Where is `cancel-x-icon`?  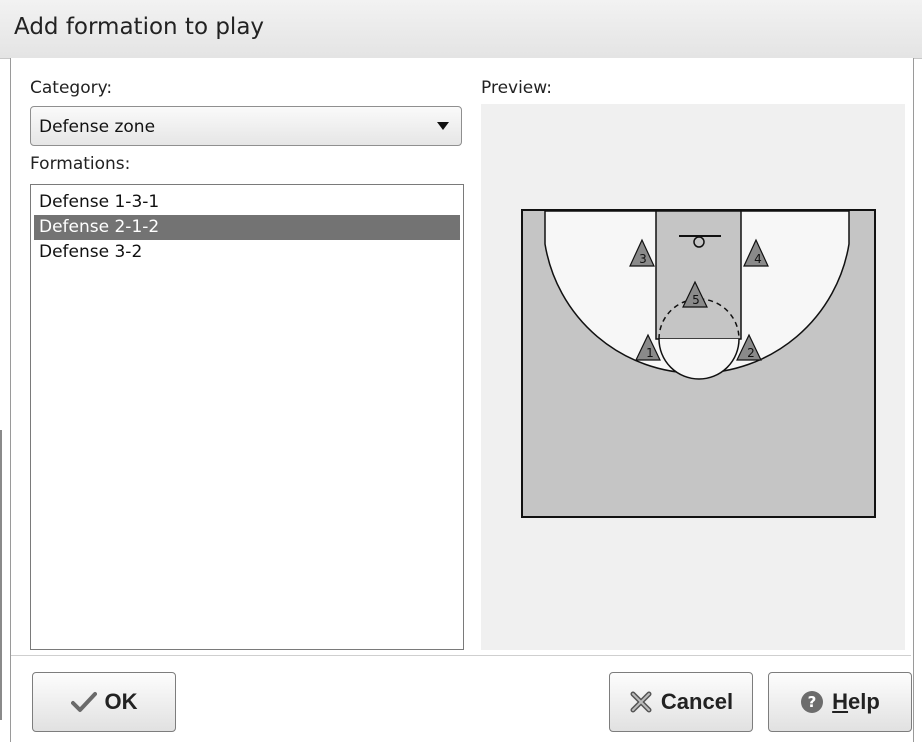 cancel-x-icon is located at coordinates (641, 702).